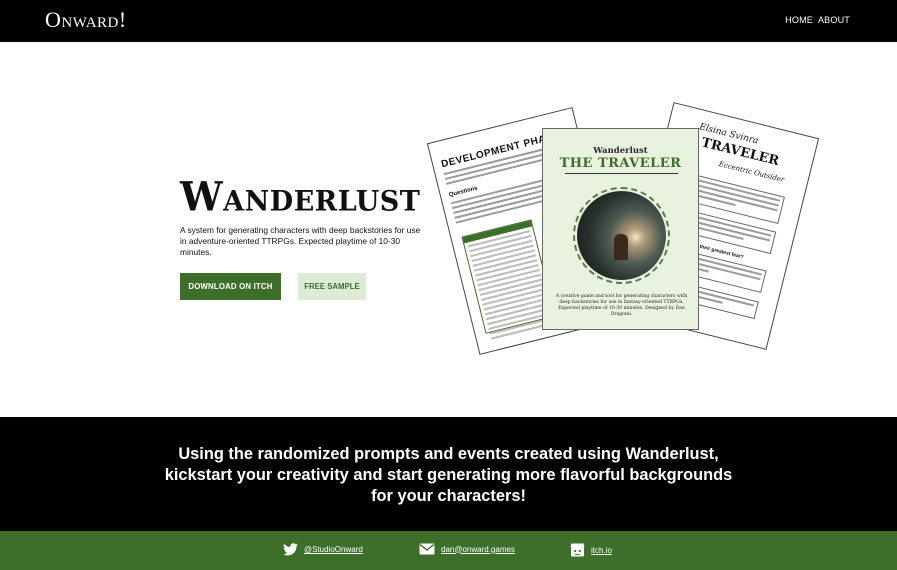  Describe the element at coordinates (621, 173) in the screenshot. I see `cover-divider` at that location.